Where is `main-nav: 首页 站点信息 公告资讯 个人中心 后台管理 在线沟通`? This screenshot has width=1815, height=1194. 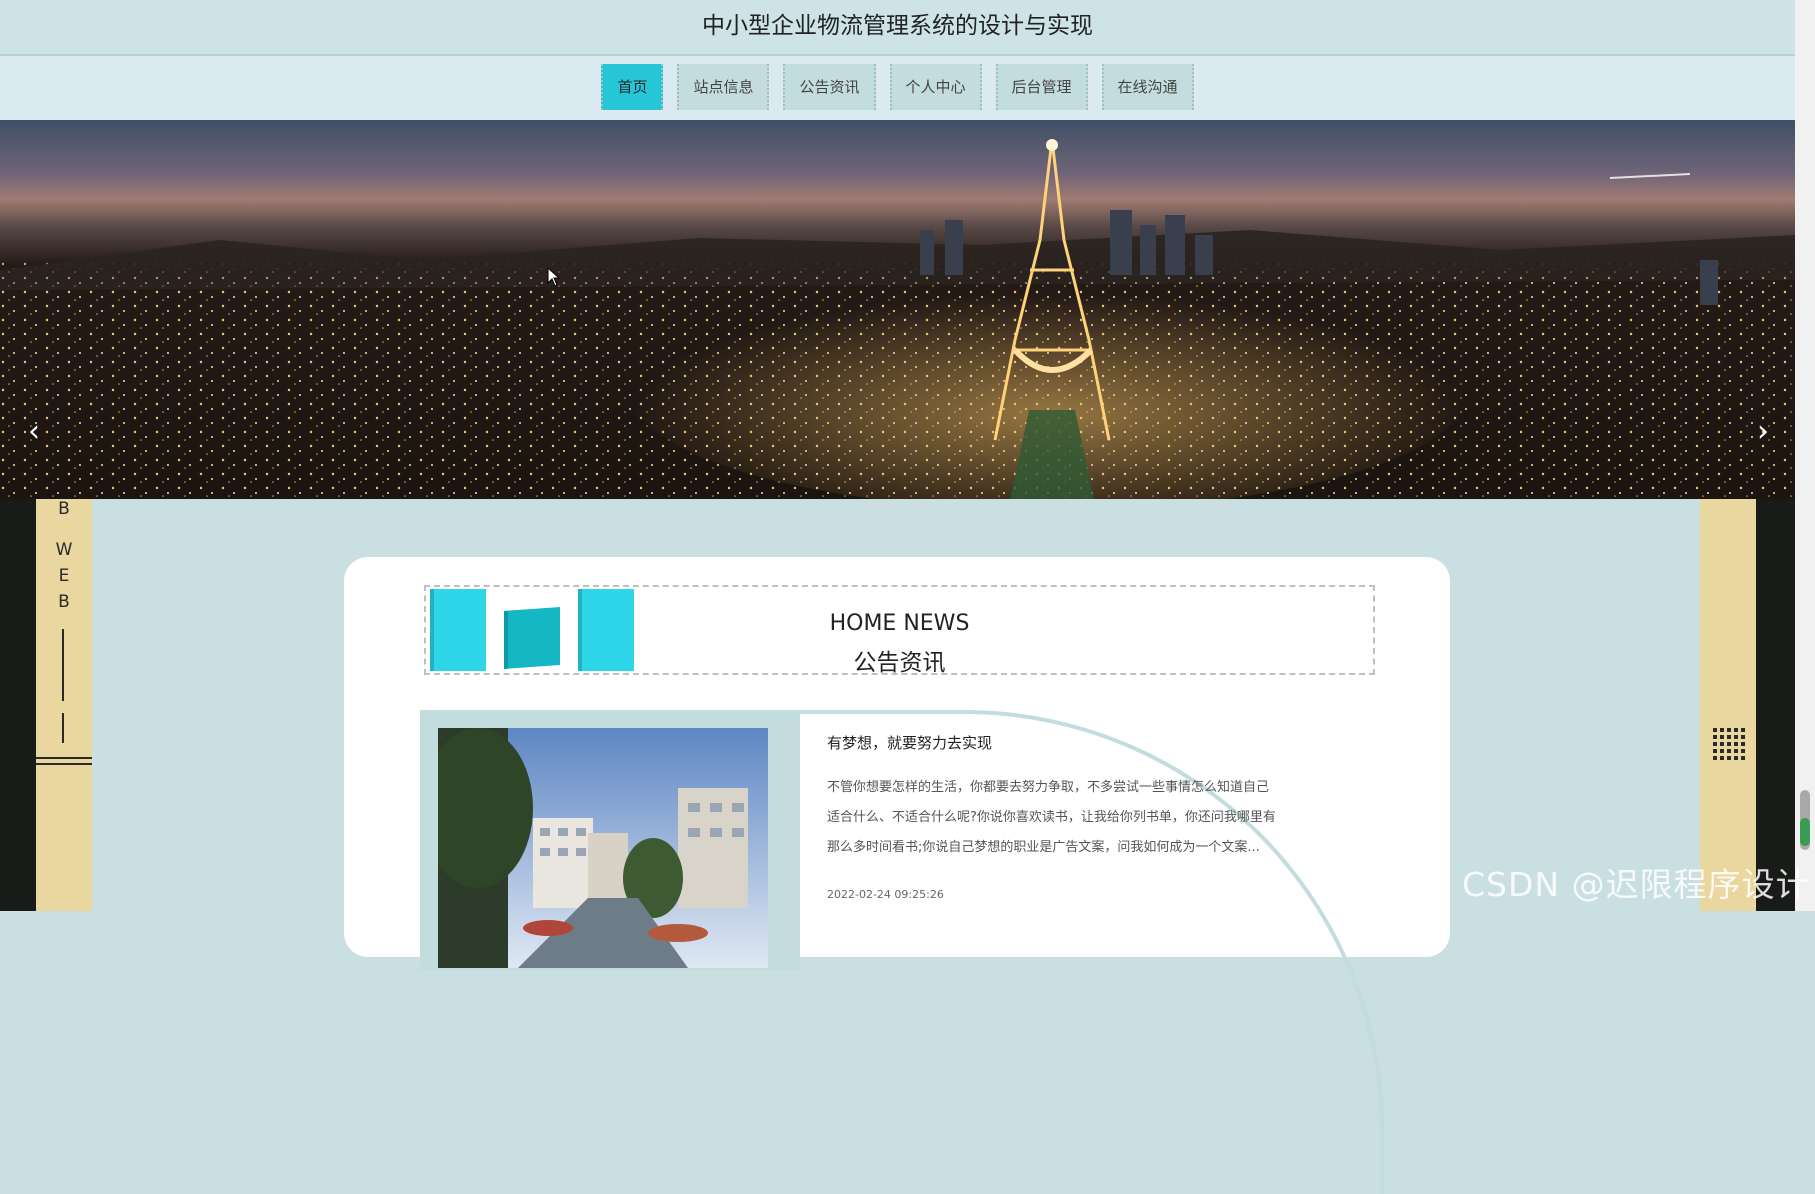
main-nav: 首页 站点信息 公告资讯 个人中心 后台管理 在线沟通 is located at coordinates (897, 88).